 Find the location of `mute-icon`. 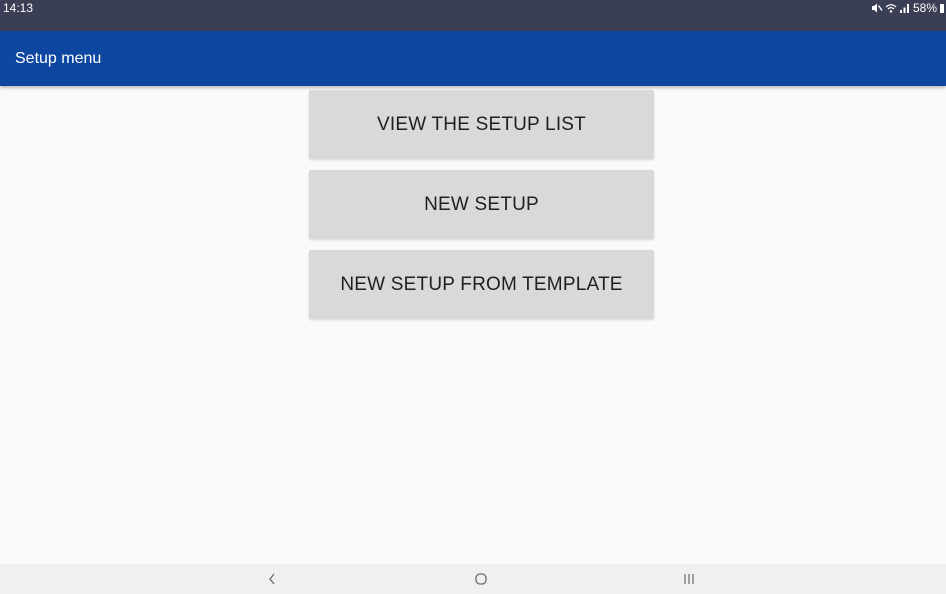

mute-icon is located at coordinates (877, 8).